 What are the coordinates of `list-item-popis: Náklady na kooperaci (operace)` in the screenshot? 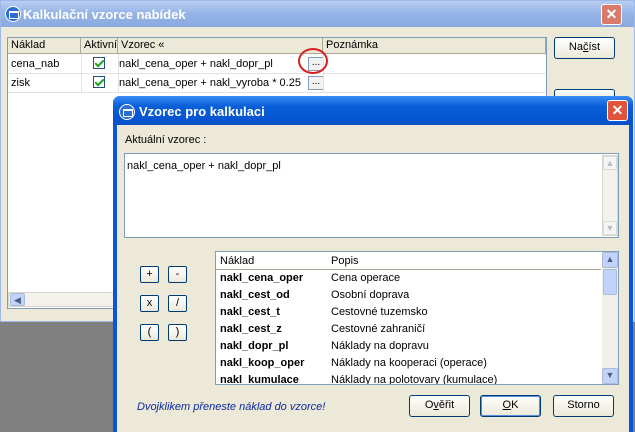 It's located at (409, 363).